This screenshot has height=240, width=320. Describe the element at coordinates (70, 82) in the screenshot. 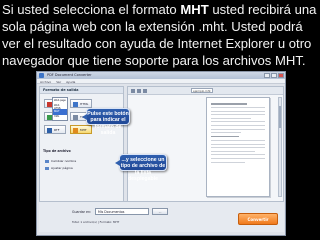

I see `menu-help: Ayuda` at that location.